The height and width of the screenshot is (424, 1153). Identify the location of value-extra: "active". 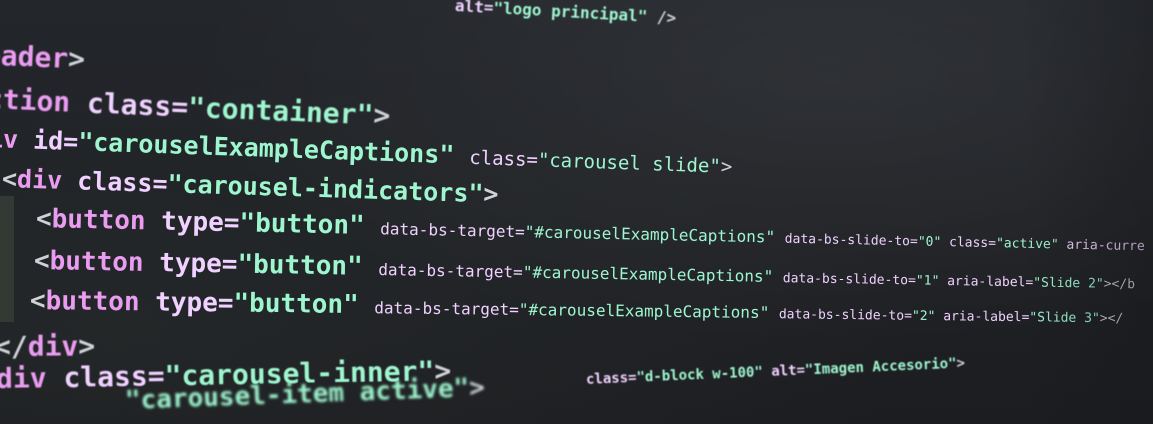
(1027, 244).